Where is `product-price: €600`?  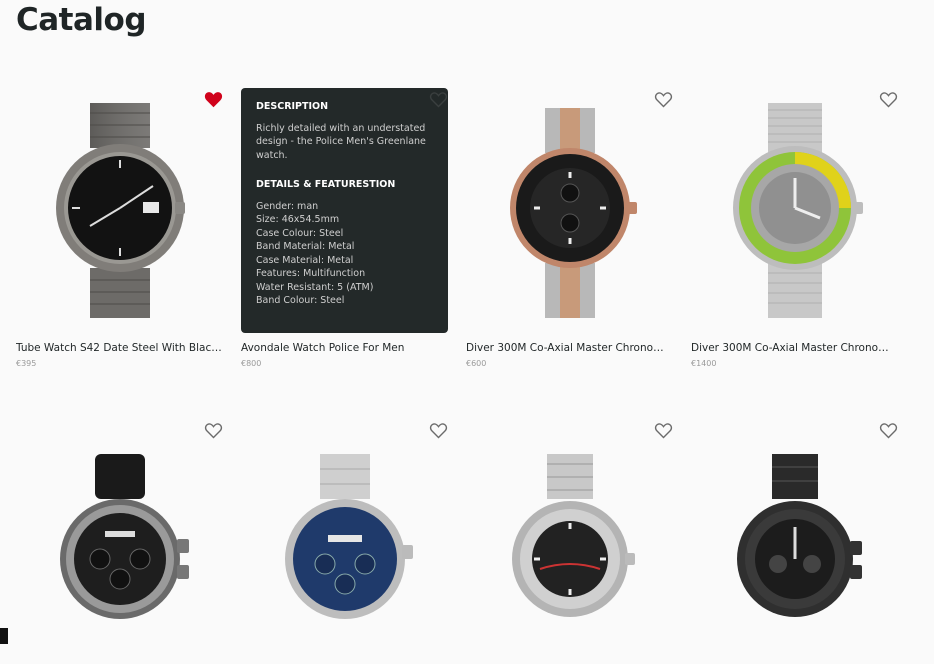
product-price: €600 is located at coordinates (476, 363).